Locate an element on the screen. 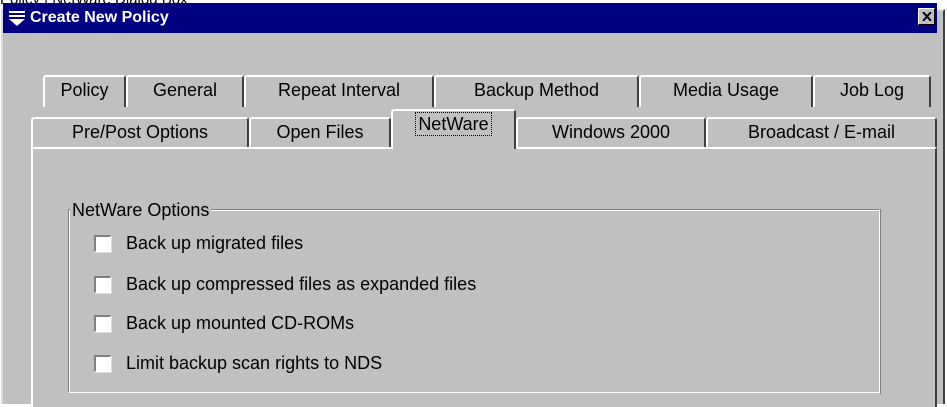  dropdown-funnel-icon is located at coordinates (17, 18).